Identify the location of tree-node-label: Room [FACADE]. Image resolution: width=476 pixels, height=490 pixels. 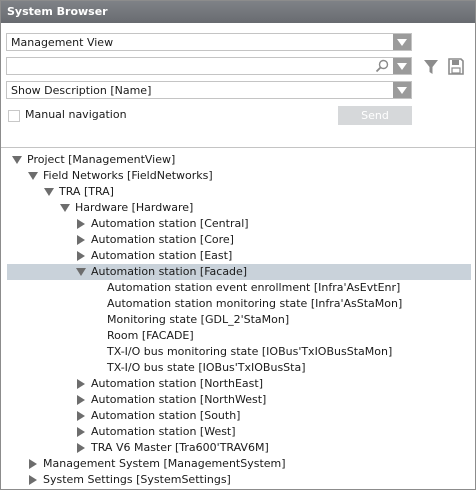
(150, 335).